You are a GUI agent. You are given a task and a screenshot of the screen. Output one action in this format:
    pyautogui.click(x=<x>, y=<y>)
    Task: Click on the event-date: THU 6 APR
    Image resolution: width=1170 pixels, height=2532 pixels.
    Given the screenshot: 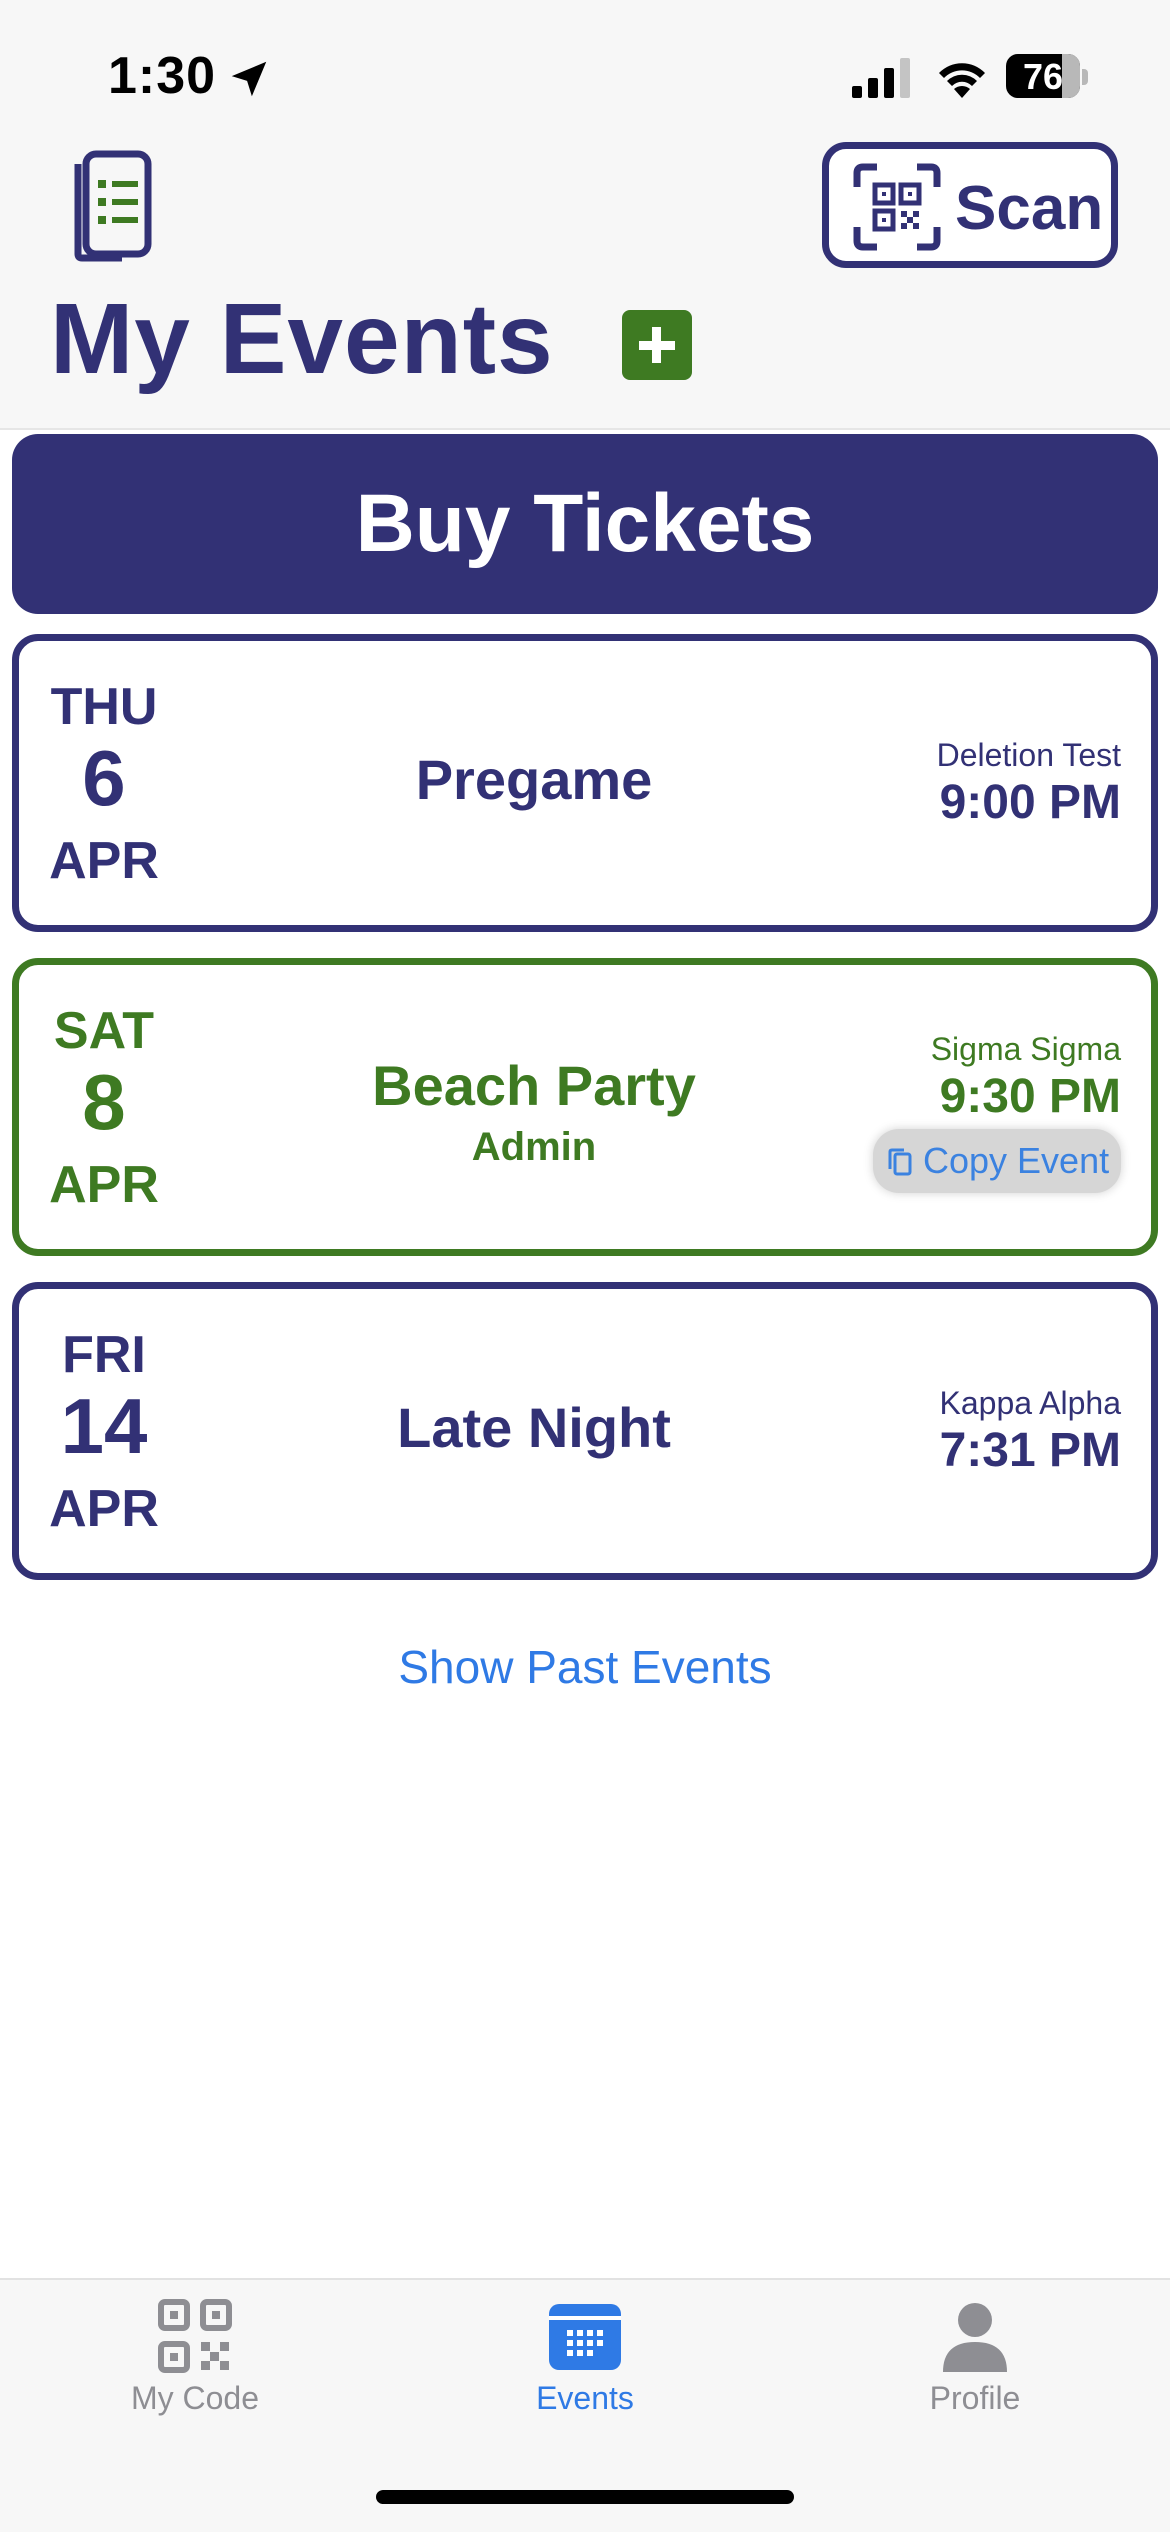 What is the action you would take?
    pyautogui.click(x=104, y=783)
    